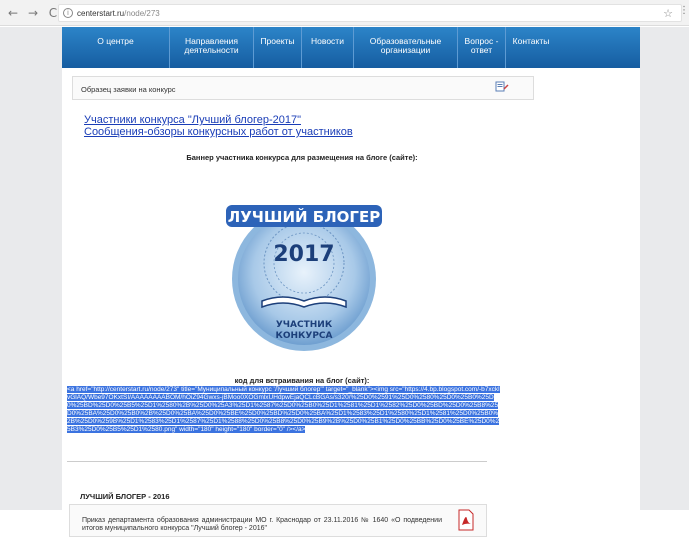 The width and height of the screenshot is (689, 537). I want to click on badge-caption-line1: УЧАСТНИК, so click(304, 325).